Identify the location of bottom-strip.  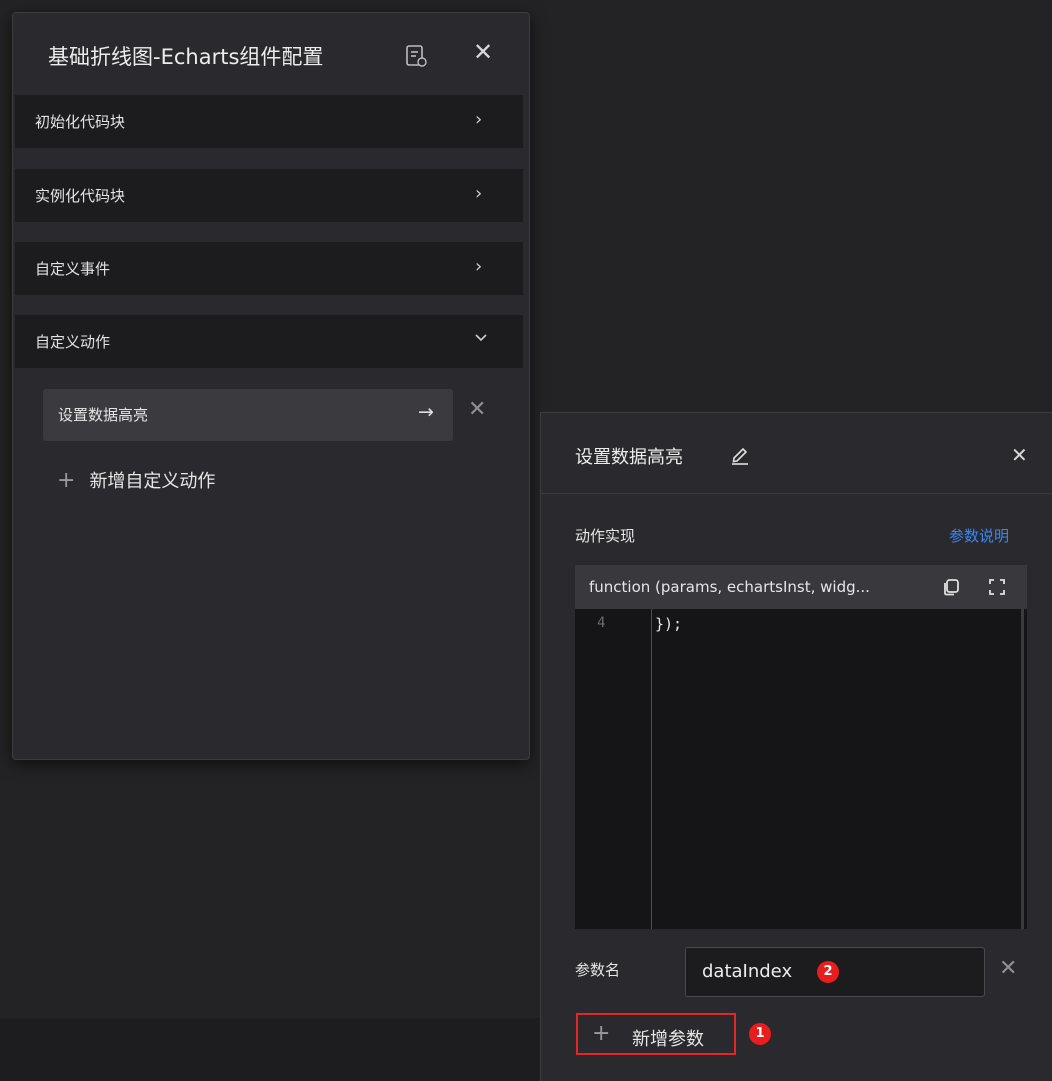
(270, 1049).